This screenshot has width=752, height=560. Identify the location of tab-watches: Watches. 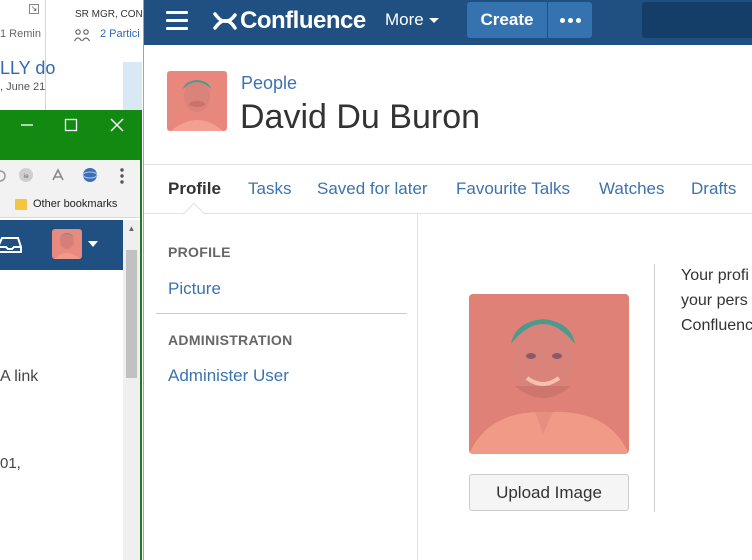
(632, 189).